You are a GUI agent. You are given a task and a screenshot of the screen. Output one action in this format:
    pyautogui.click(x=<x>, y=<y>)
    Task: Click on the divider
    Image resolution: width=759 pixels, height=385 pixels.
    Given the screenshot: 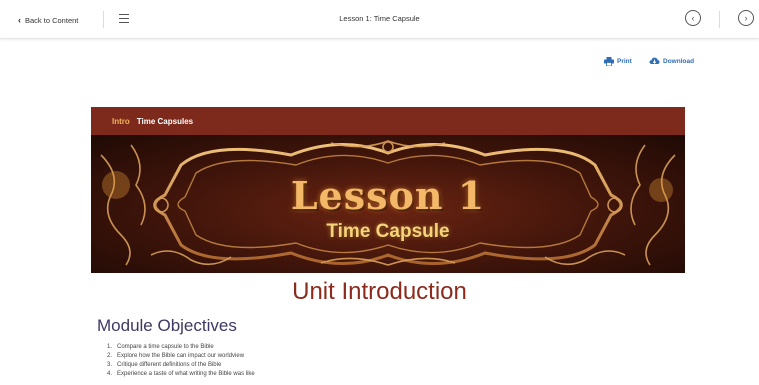 What is the action you would take?
    pyautogui.click(x=719, y=19)
    